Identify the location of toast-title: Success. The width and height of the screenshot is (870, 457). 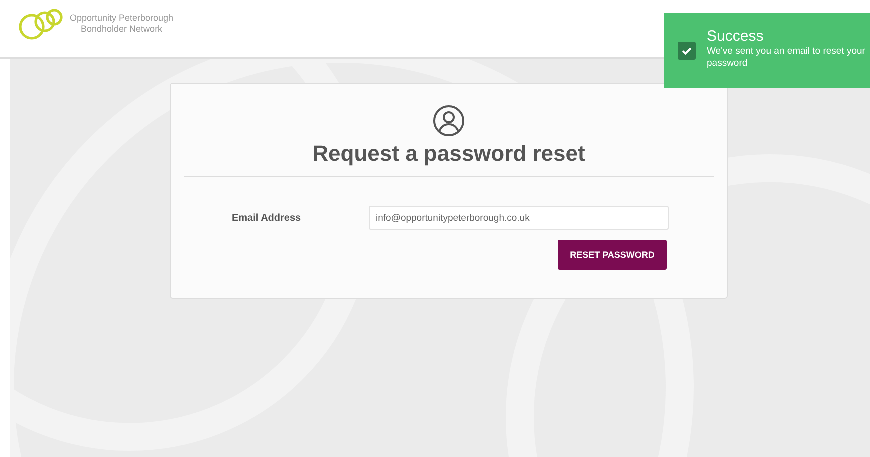
(736, 37).